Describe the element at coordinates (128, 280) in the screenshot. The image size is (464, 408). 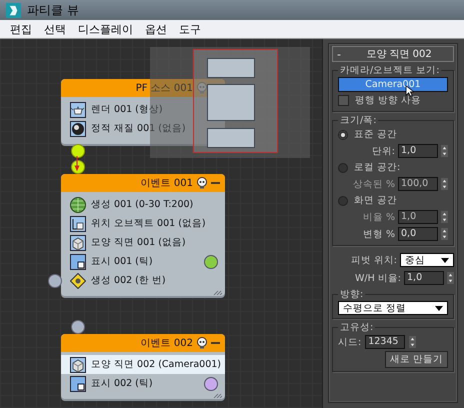
I see `operator-label: 생성 002 (한 번)` at that location.